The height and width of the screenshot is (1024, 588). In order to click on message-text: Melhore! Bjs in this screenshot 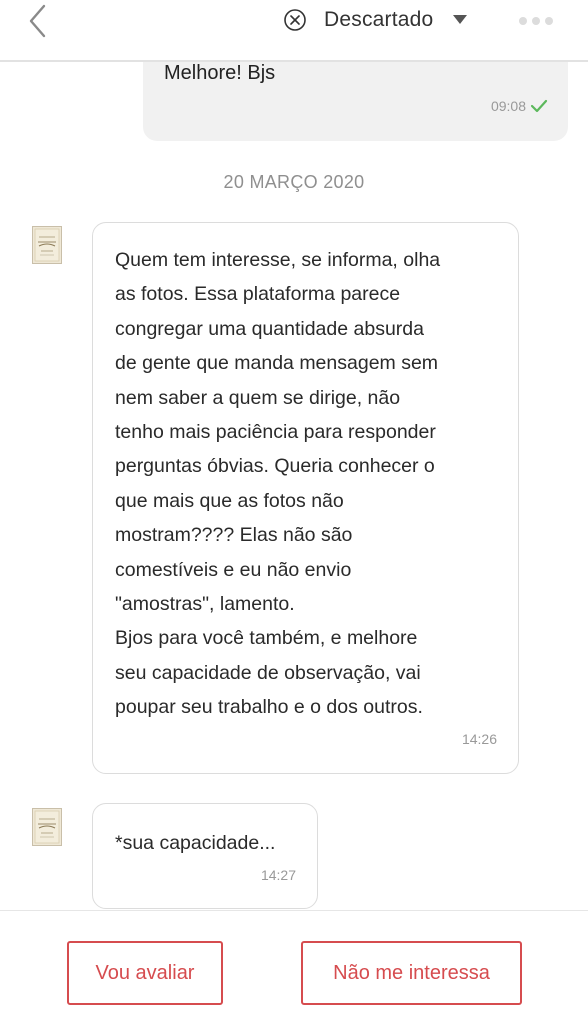, I will do `click(220, 73)`.